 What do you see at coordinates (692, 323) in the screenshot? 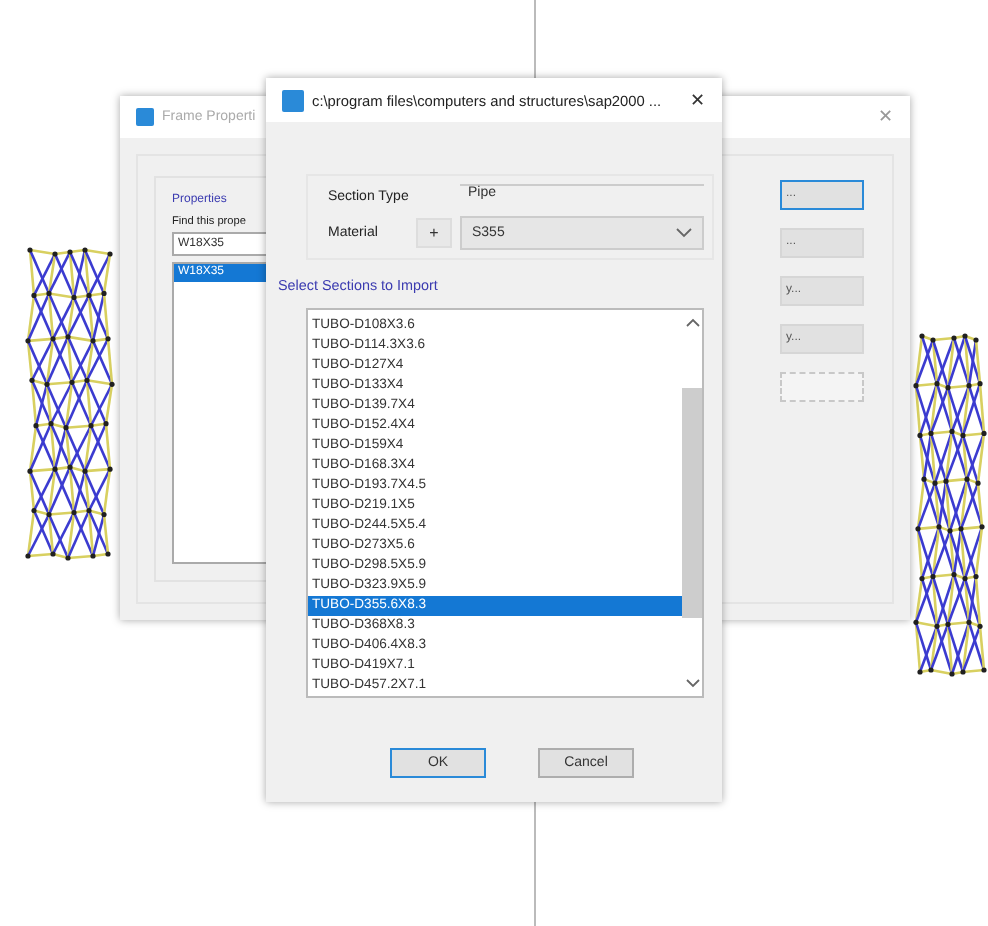
I see `scroll-up-icon` at bounding box center [692, 323].